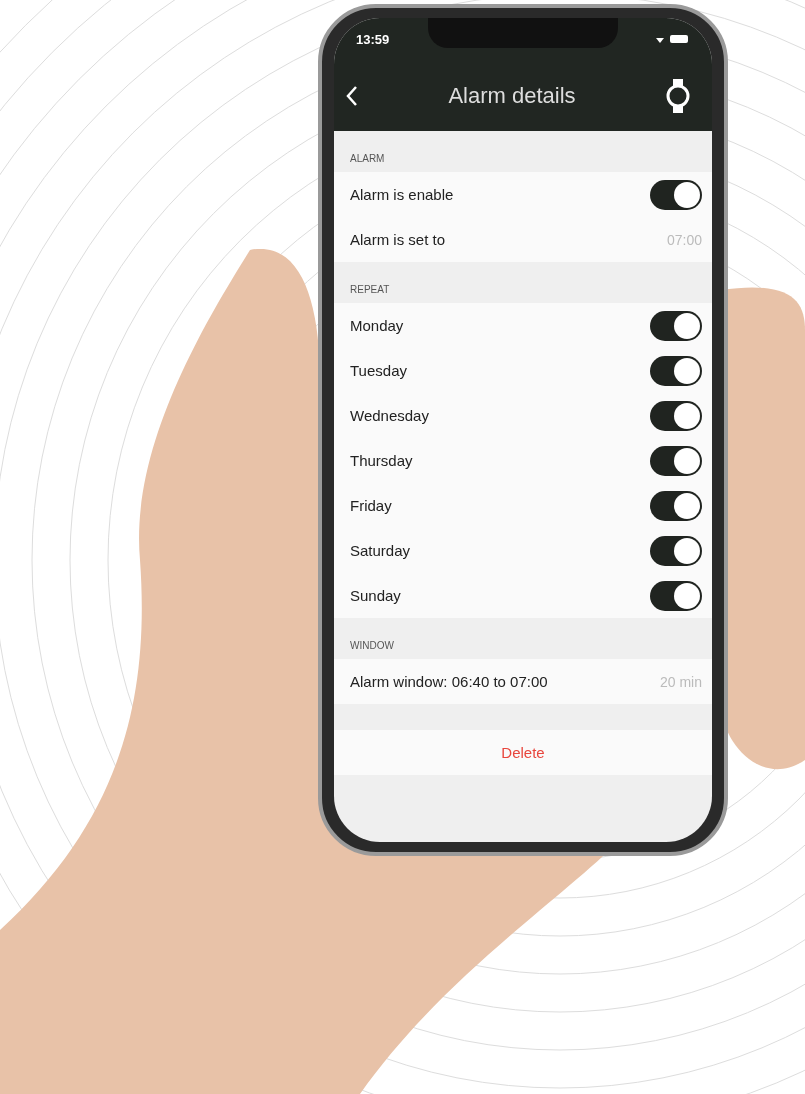 Image resolution: width=805 pixels, height=1094 pixels. Describe the element at coordinates (523, 325) in the screenshot. I see `settings-row: Monday` at that location.